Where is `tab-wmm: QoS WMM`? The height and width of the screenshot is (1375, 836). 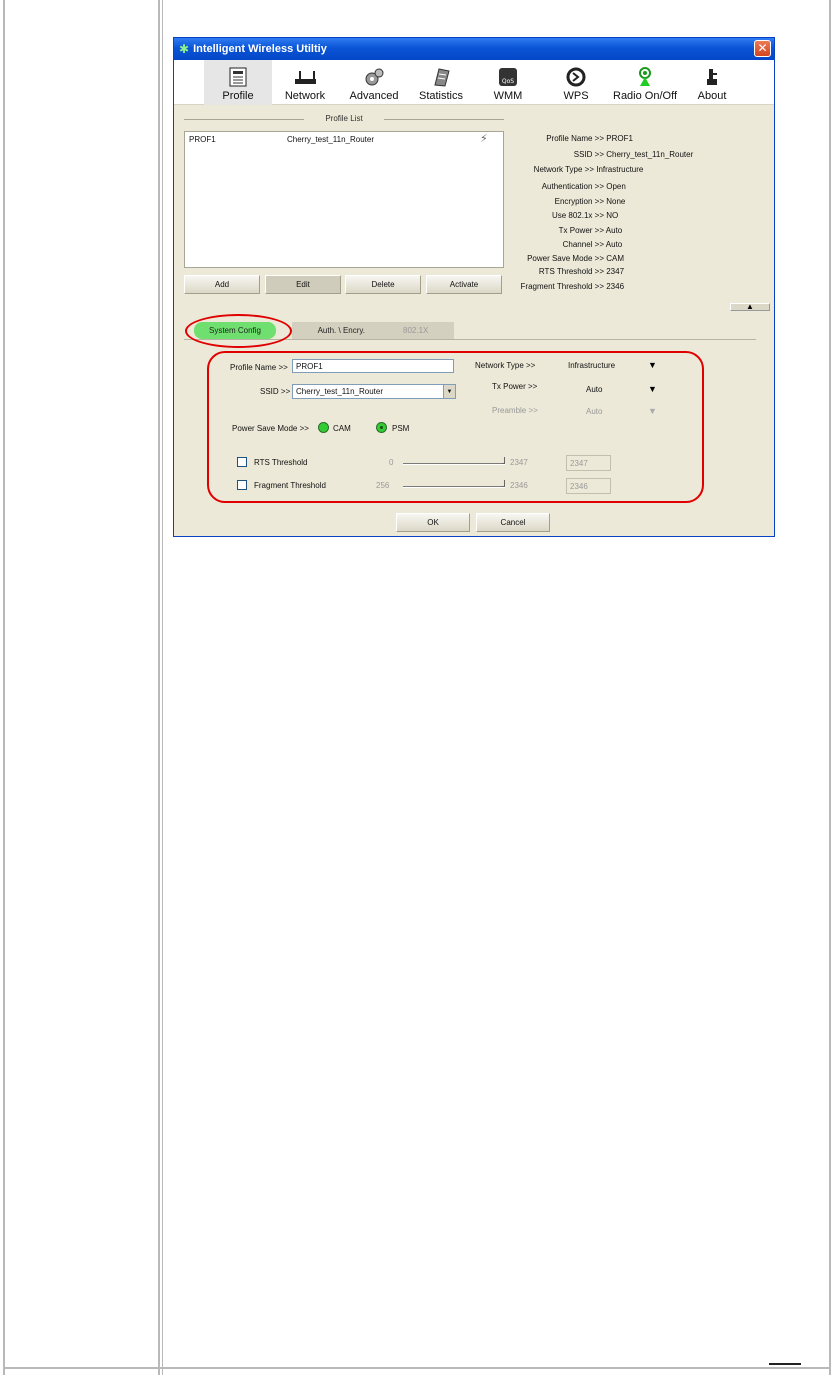
tab-wmm: QoS WMM is located at coordinates (508, 82).